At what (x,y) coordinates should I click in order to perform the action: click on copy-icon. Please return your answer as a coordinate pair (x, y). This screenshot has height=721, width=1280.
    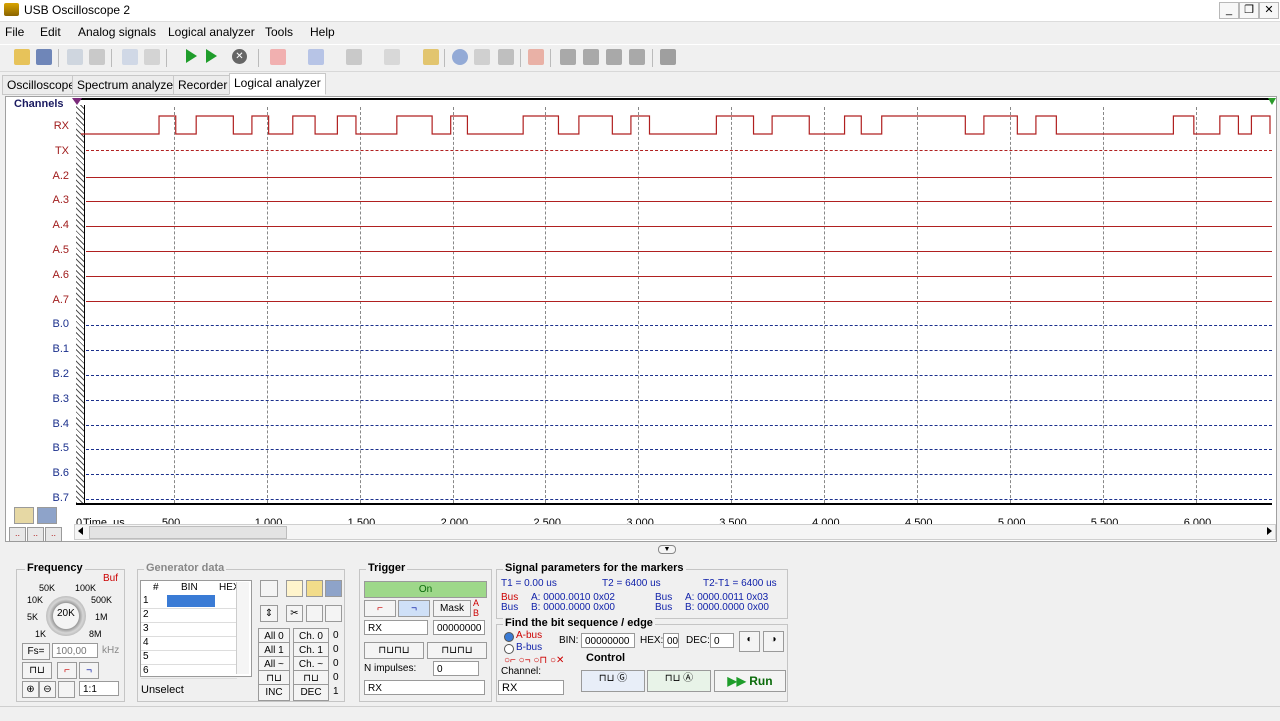
    Looking at the image, I should click on (314, 613).